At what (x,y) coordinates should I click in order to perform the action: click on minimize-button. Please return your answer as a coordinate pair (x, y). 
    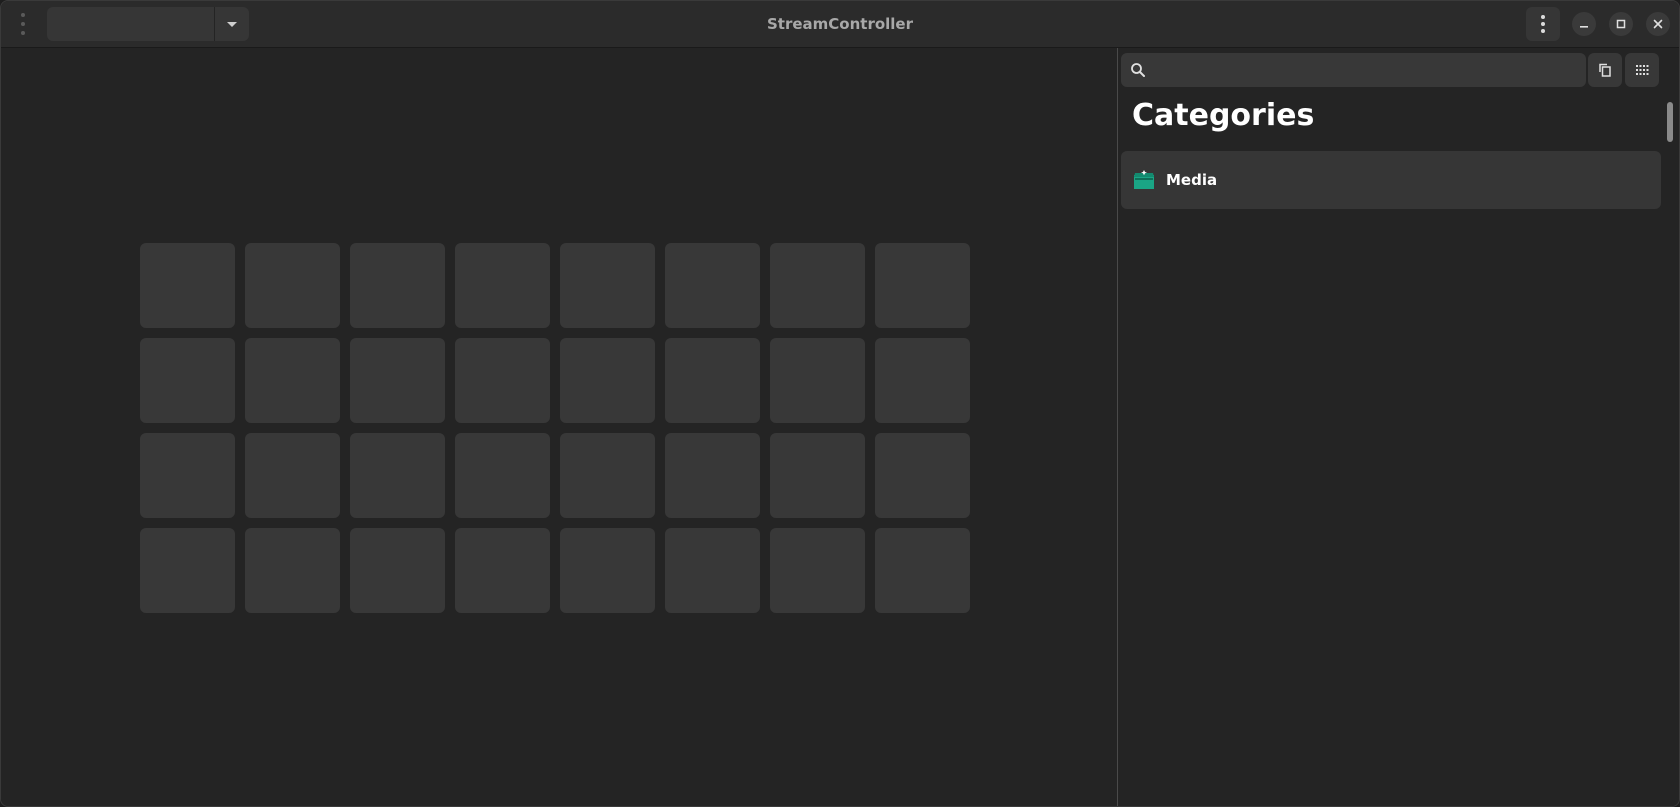
    Looking at the image, I should click on (1584, 24).